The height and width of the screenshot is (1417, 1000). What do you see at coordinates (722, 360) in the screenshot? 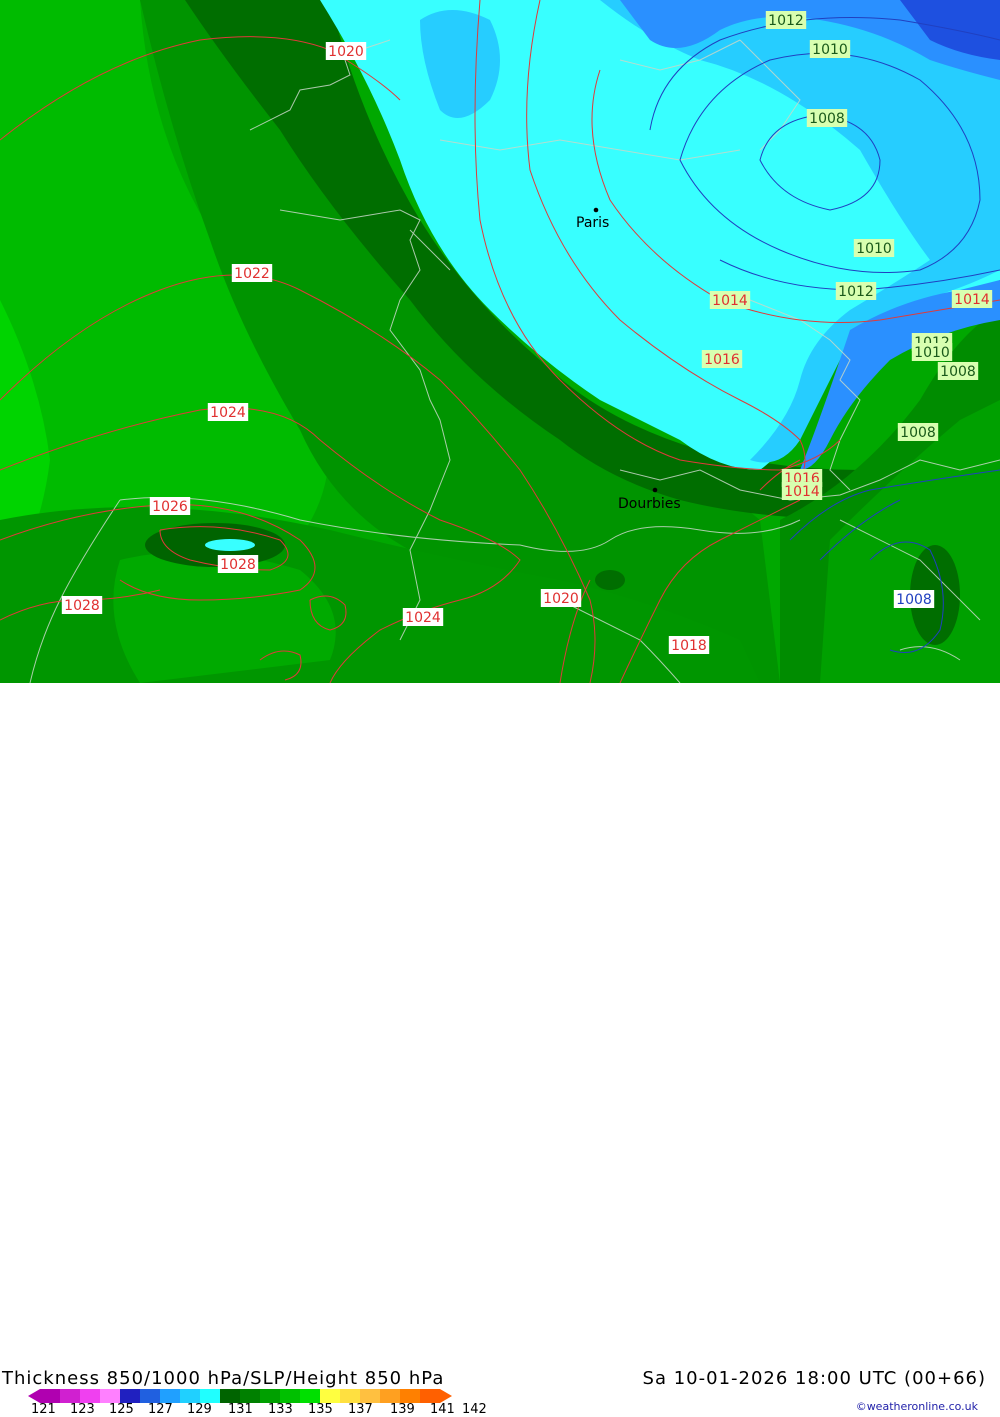
I see `isobar-label-red: 1016` at bounding box center [722, 360].